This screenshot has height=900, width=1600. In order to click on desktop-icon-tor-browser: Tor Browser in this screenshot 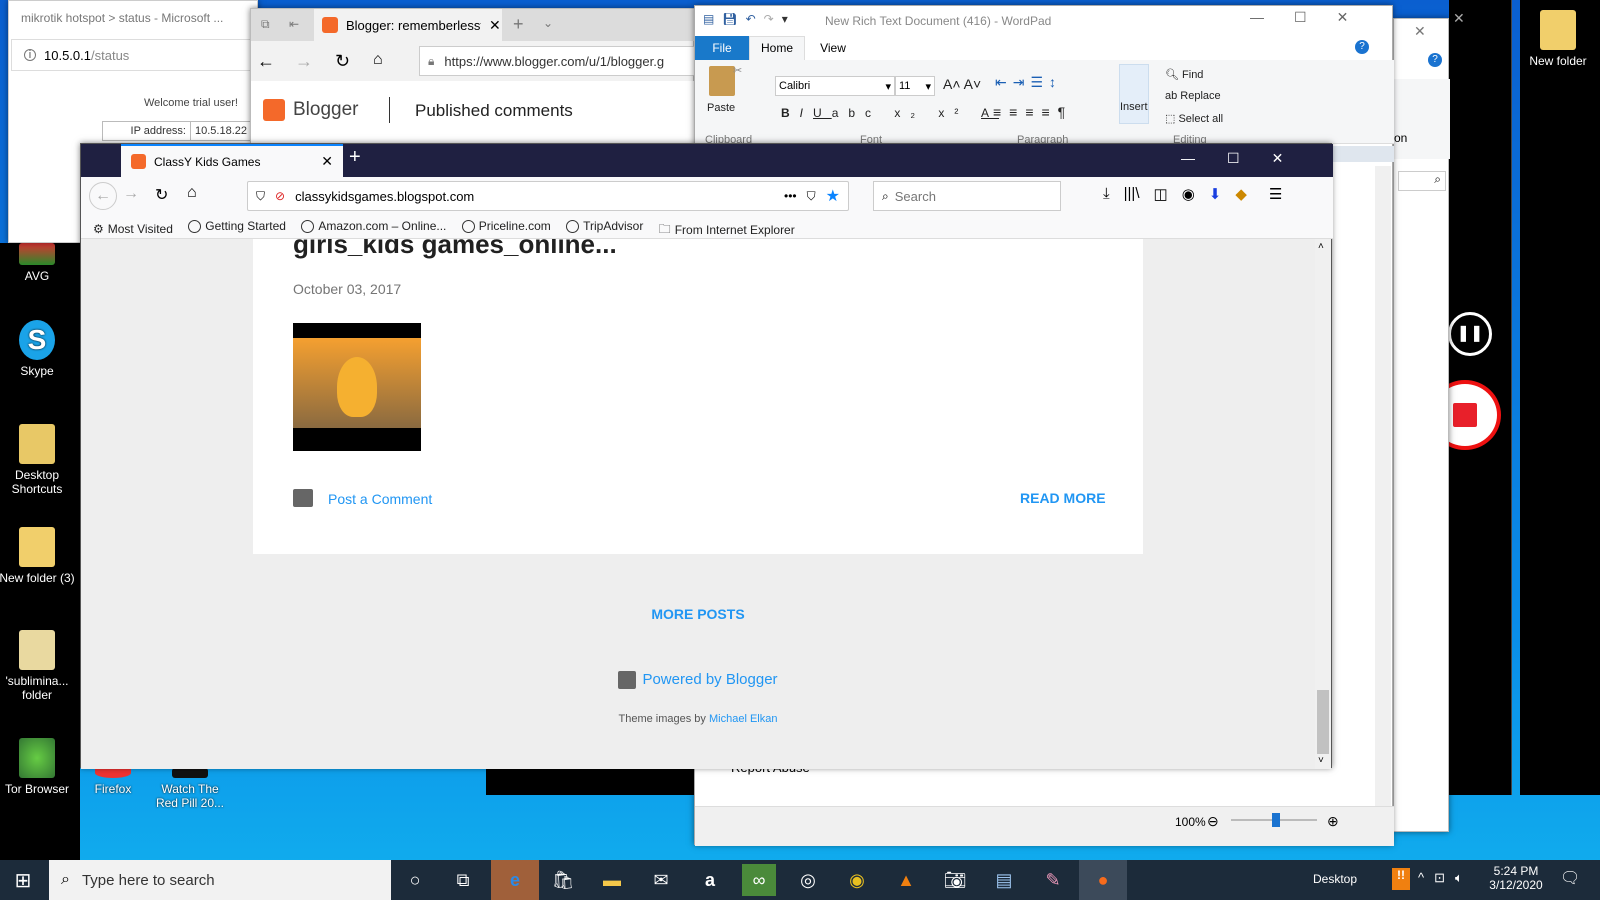, I will do `click(37, 767)`.